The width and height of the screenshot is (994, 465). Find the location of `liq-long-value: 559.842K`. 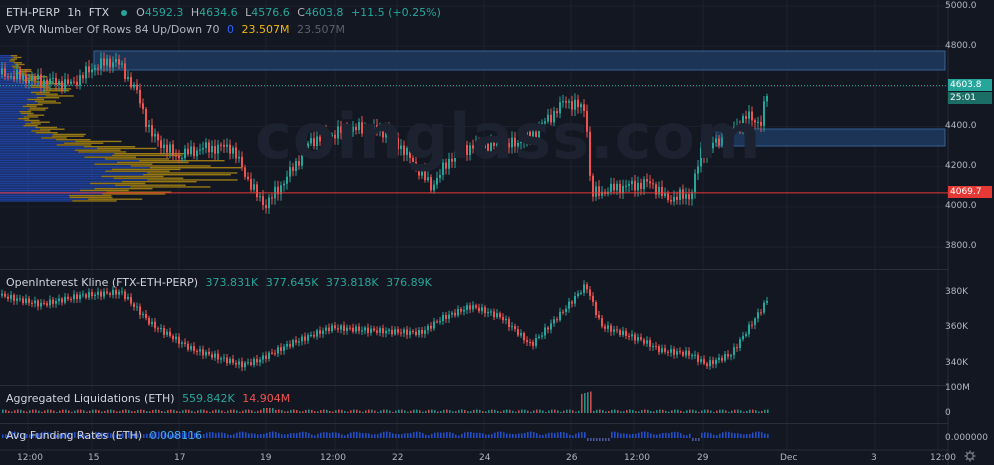

liq-long-value: 559.842K is located at coordinates (208, 398).